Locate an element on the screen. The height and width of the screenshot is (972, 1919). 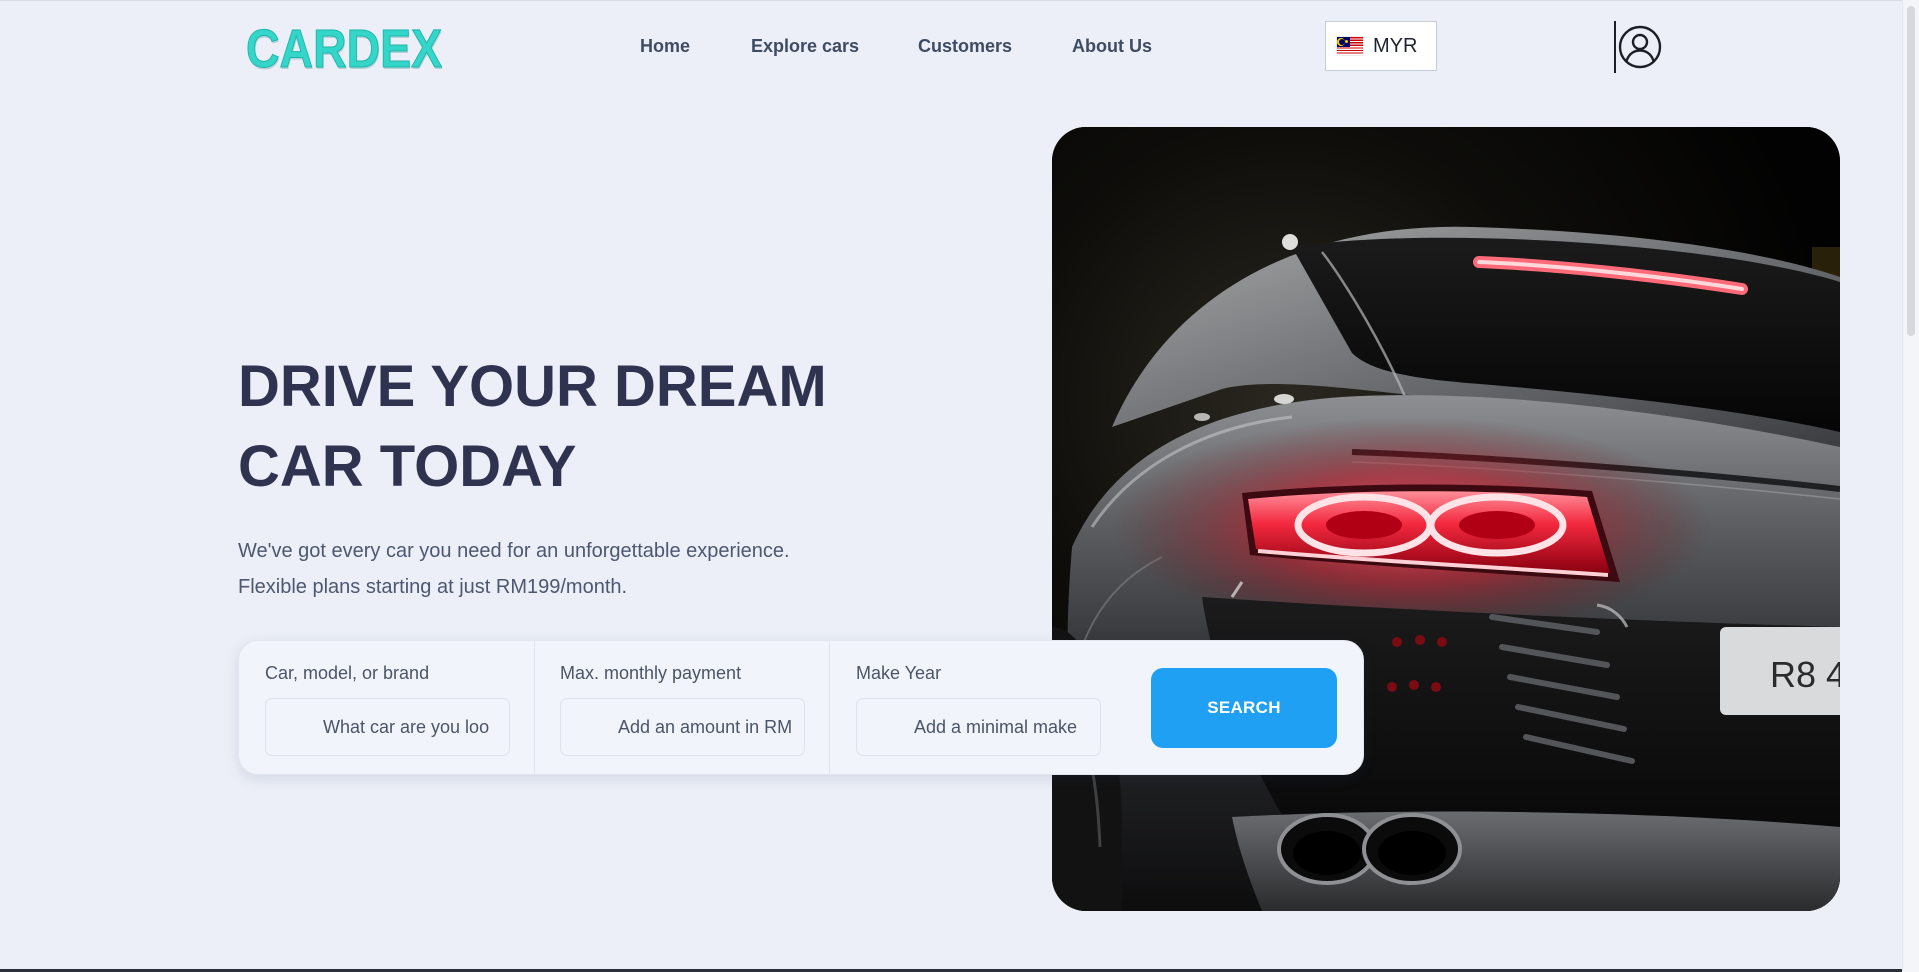
nav-link-home: Home is located at coordinates (665, 46).